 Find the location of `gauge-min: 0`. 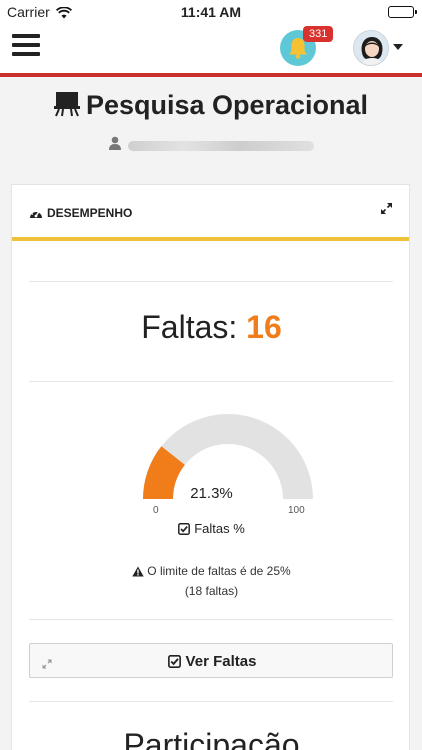

gauge-min: 0 is located at coordinates (156, 510).